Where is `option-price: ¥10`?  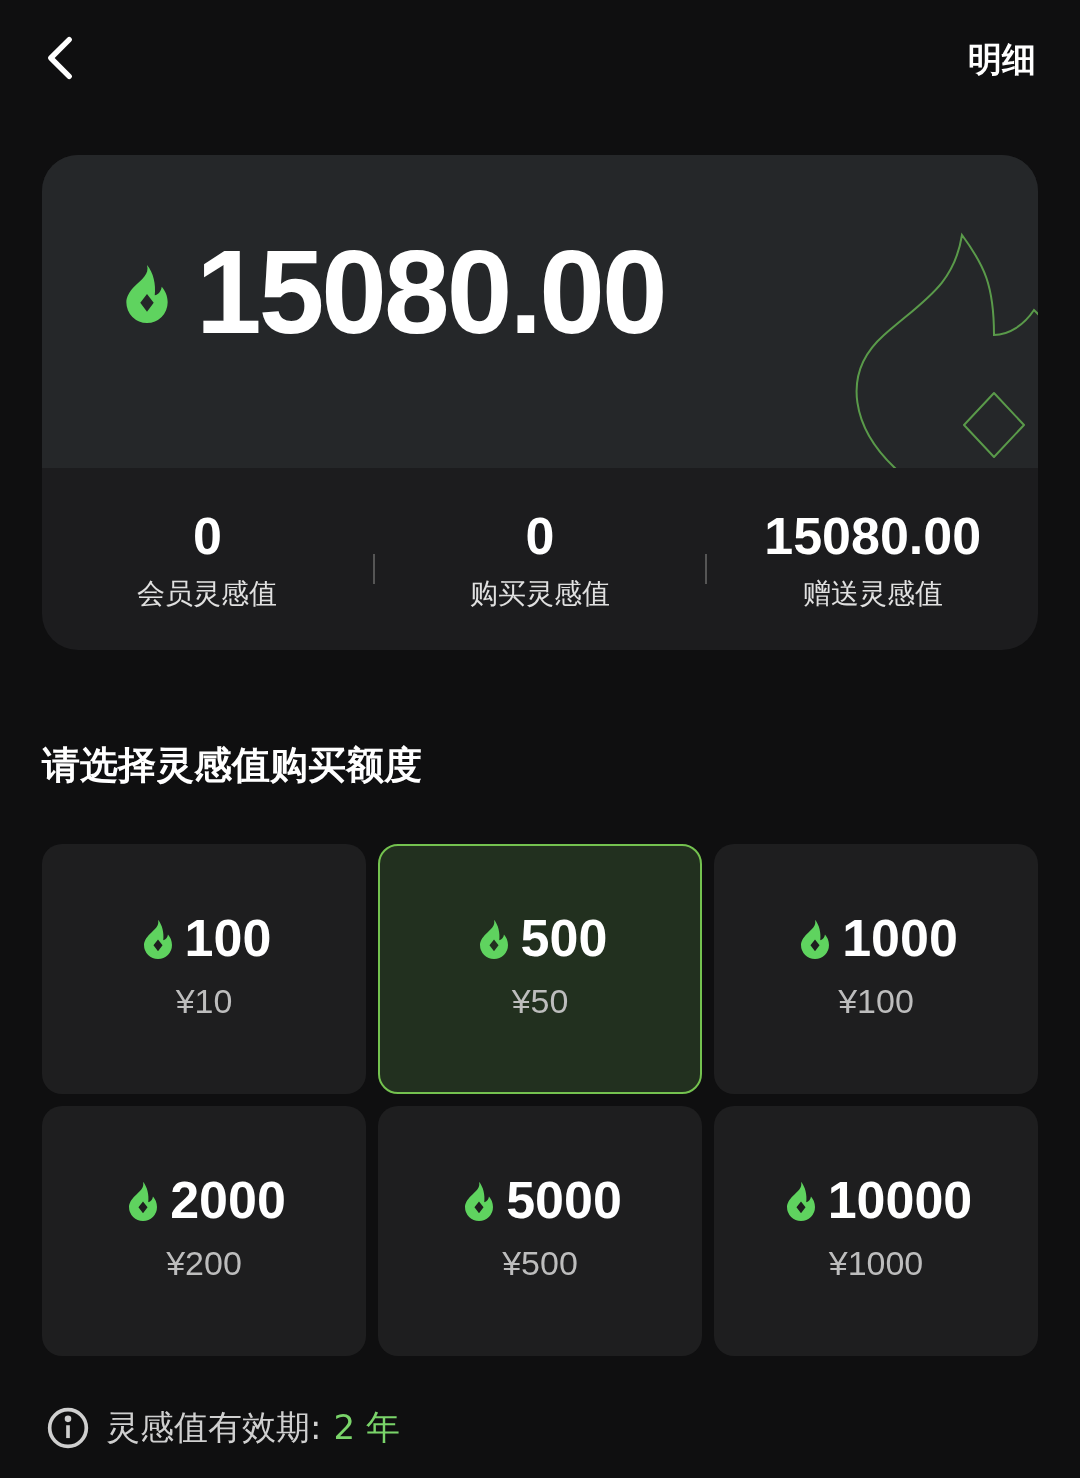
option-price: ¥10 is located at coordinates (204, 1001).